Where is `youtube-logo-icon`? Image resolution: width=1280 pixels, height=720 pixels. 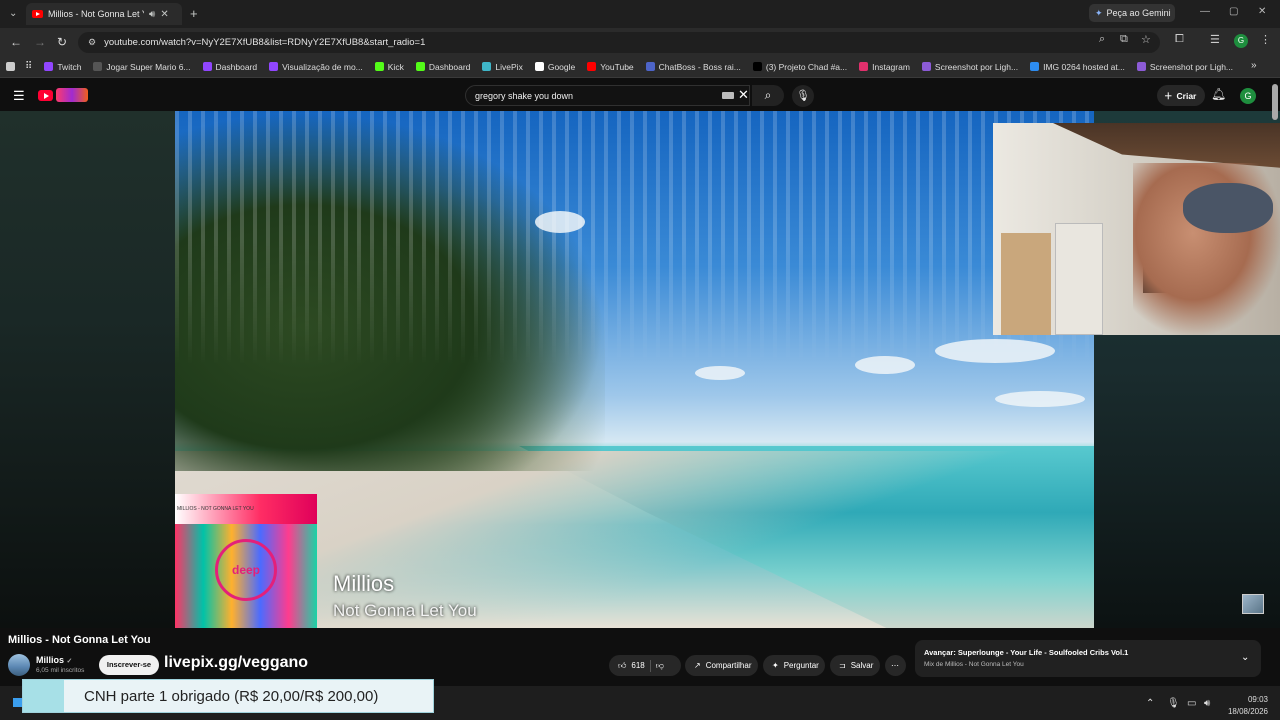 youtube-logo-icon is located at coordinates (45, 95).